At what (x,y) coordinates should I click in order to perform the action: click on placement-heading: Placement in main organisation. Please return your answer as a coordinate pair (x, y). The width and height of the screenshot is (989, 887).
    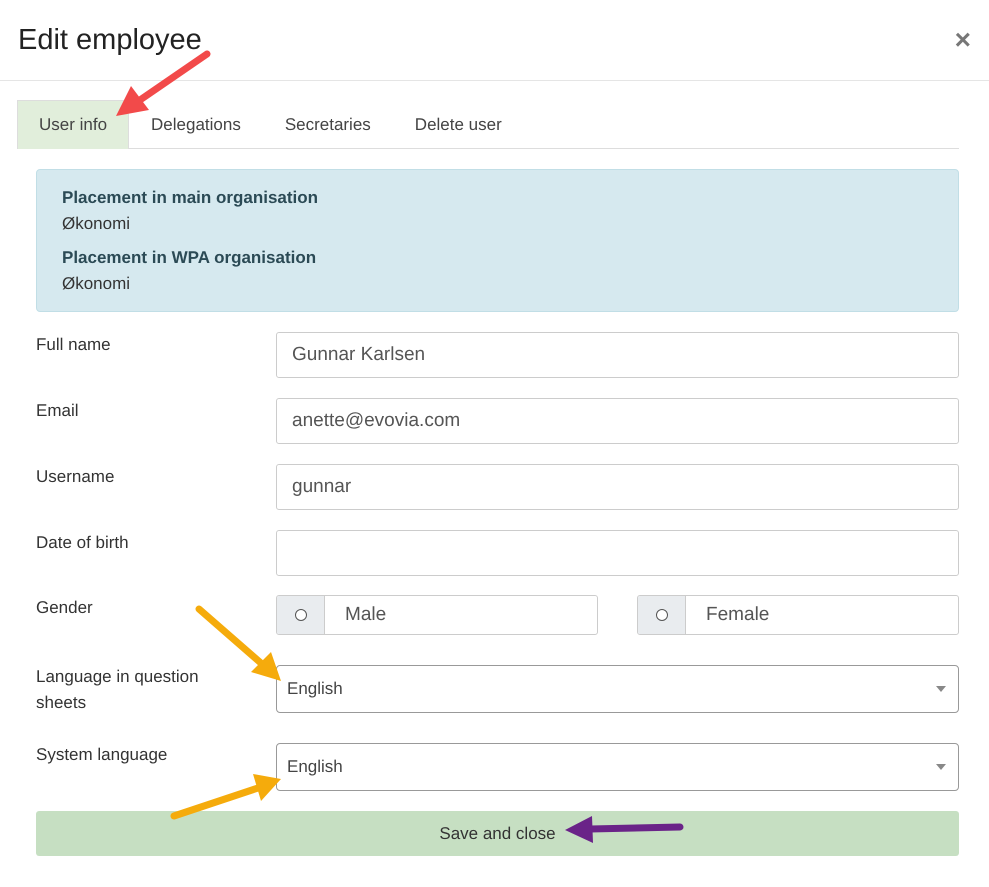
    Looking at the image, I should click on (191, 198).